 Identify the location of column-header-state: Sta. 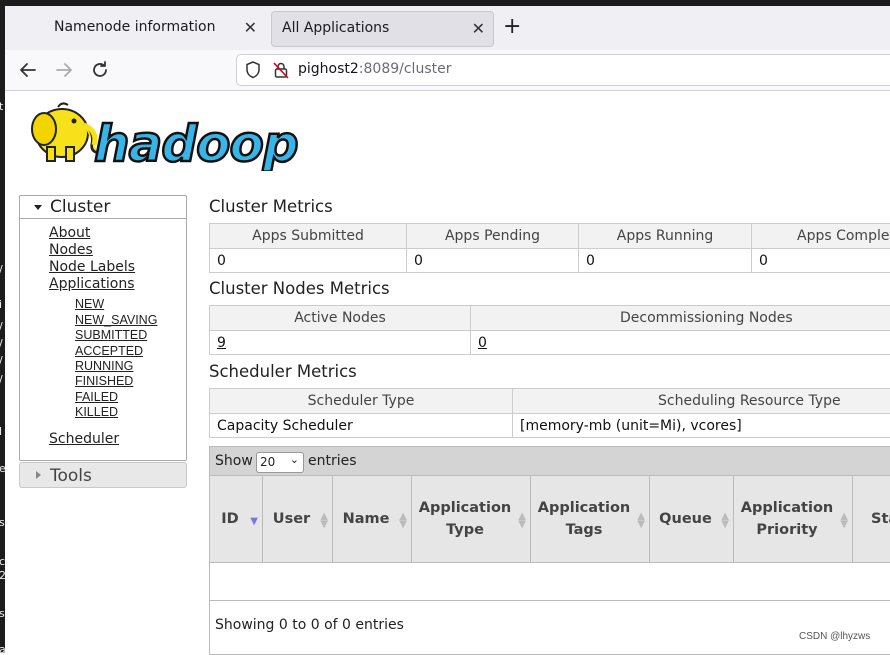
(871, 519).